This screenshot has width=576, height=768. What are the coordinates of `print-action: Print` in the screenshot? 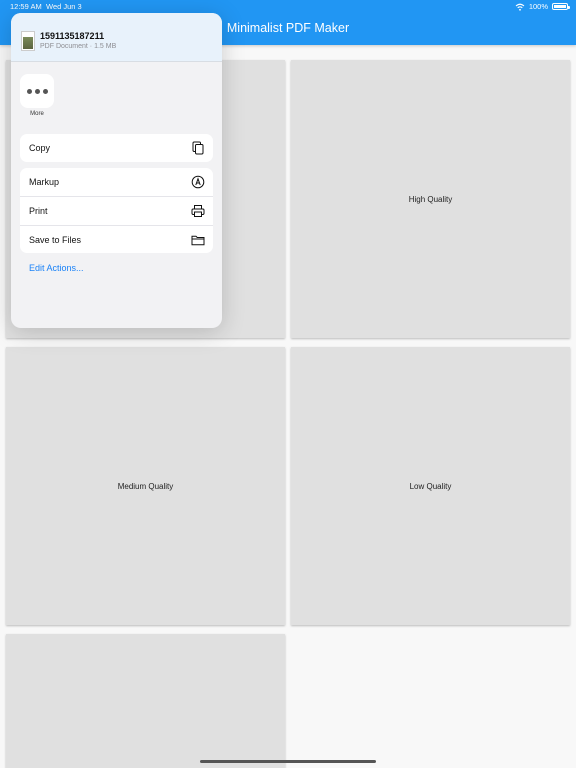 It's located at (116, 210).